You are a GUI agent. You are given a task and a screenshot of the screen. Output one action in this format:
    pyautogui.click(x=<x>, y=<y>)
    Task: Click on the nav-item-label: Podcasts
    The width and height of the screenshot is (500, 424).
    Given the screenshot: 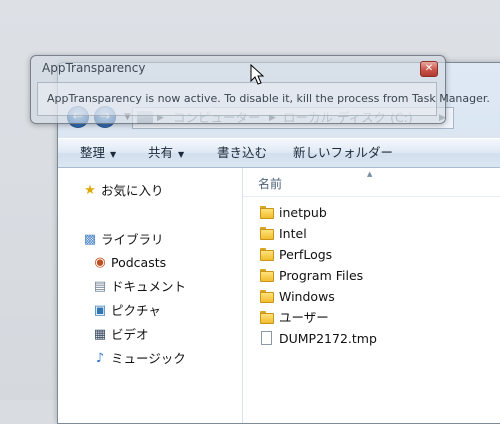 What is the action you would take?
    pyautogui.click(x=139, y=262)
    